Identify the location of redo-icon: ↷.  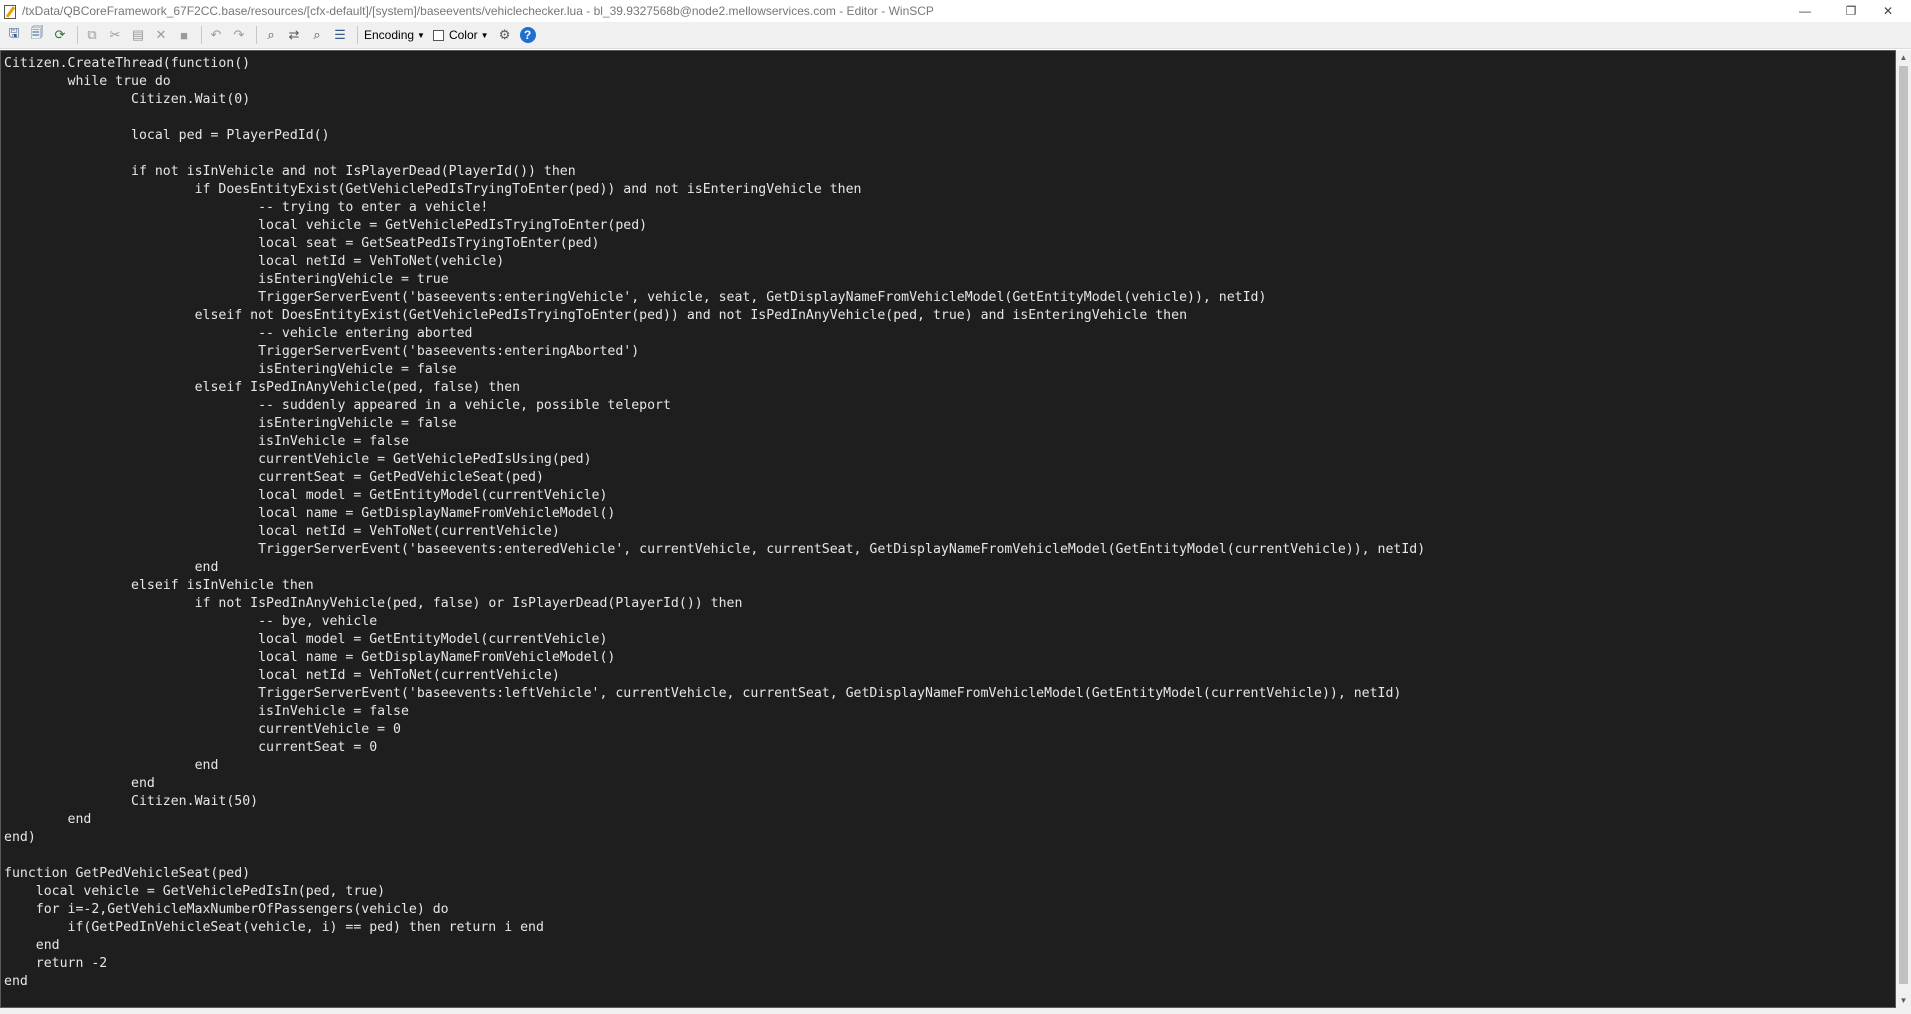
(239, 34).